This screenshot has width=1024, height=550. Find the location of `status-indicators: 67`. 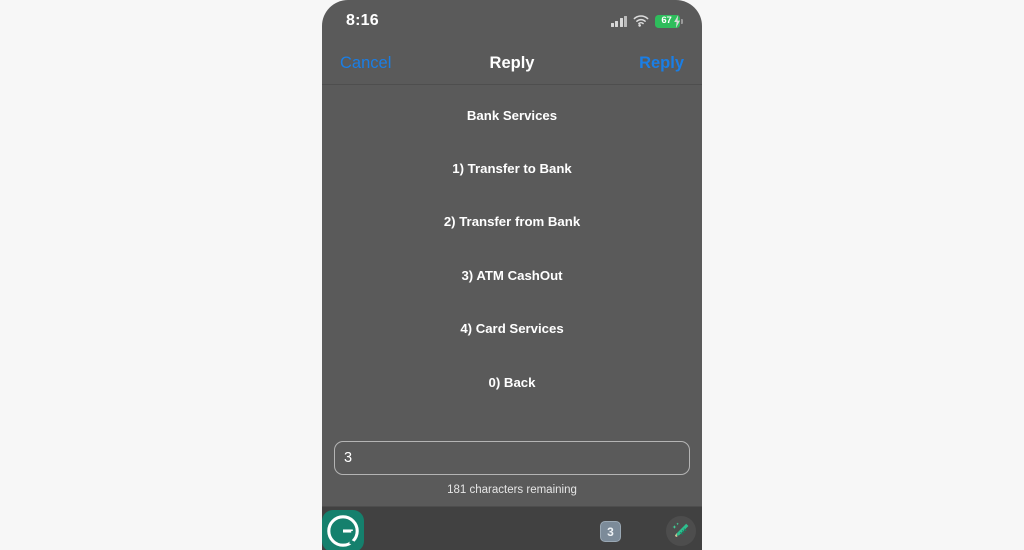

status-indicators: 67 is located at coordinates (646, 21).